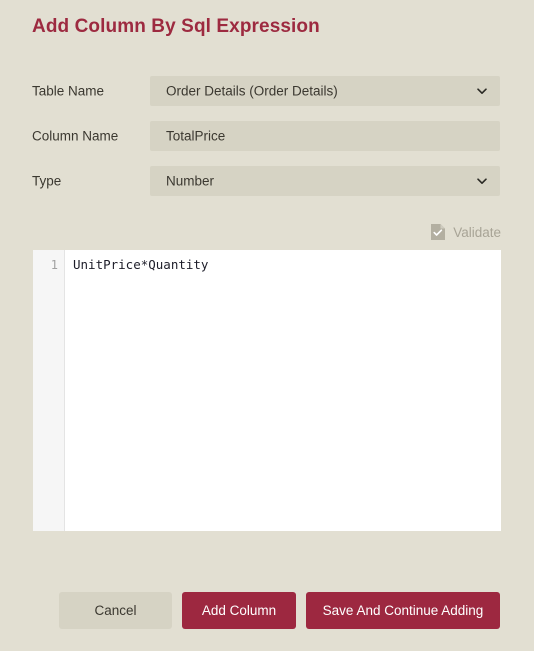  I want to click on type-select: Number, so click(325, 180).